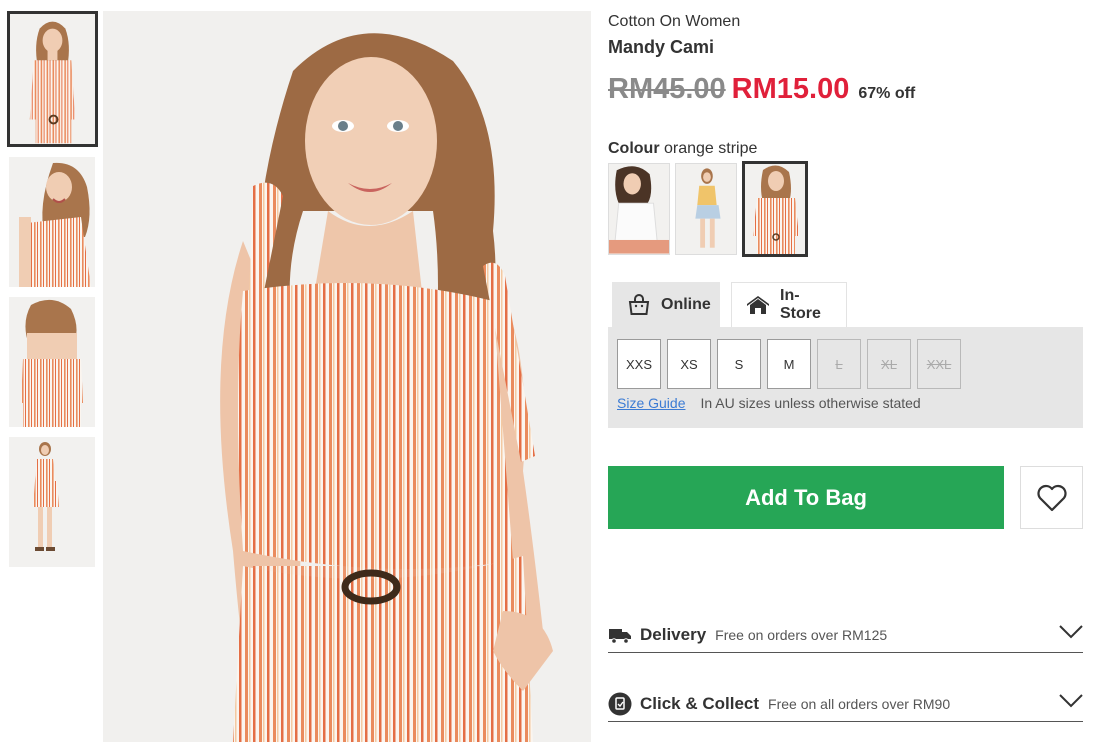 Image resolution: width=1094 pixels, height=755 pixels. I want to click on tab-online: Online, so click(666, 304).